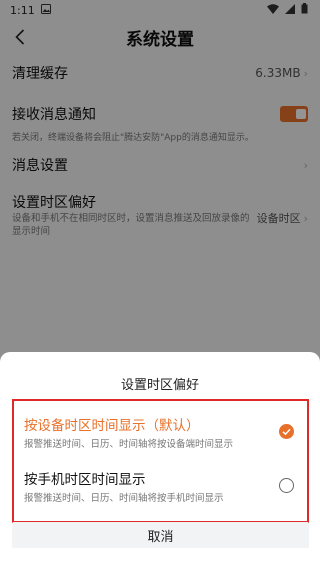 The image size is (320, 568). What do you see at coordinates (286, 485) in the screenshot?
I see `radio-unchecked-icon` at bounding box center [286, 485].